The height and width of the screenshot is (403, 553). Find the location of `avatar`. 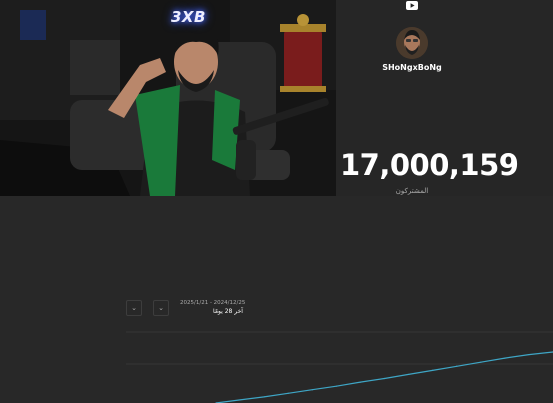

avatar is located at coordinates (412, 43).